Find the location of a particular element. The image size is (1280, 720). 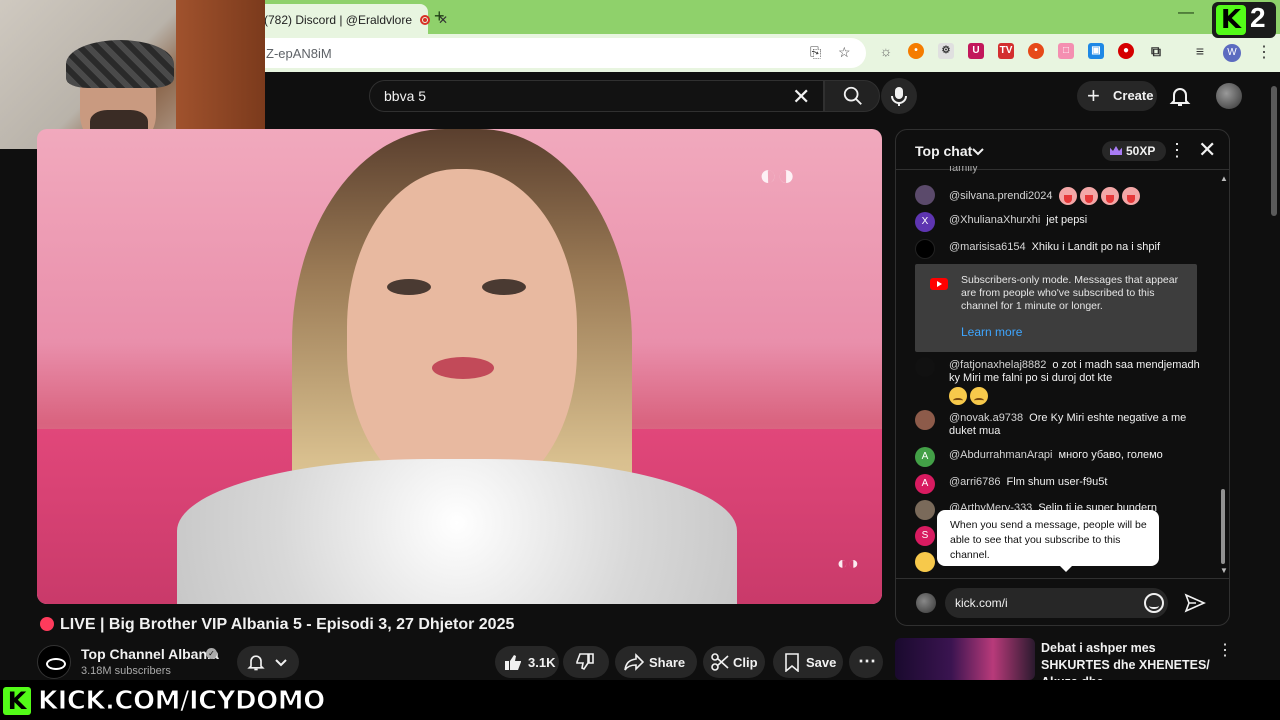

xp-badge: 50XP is located at coordinates (1134, 151).